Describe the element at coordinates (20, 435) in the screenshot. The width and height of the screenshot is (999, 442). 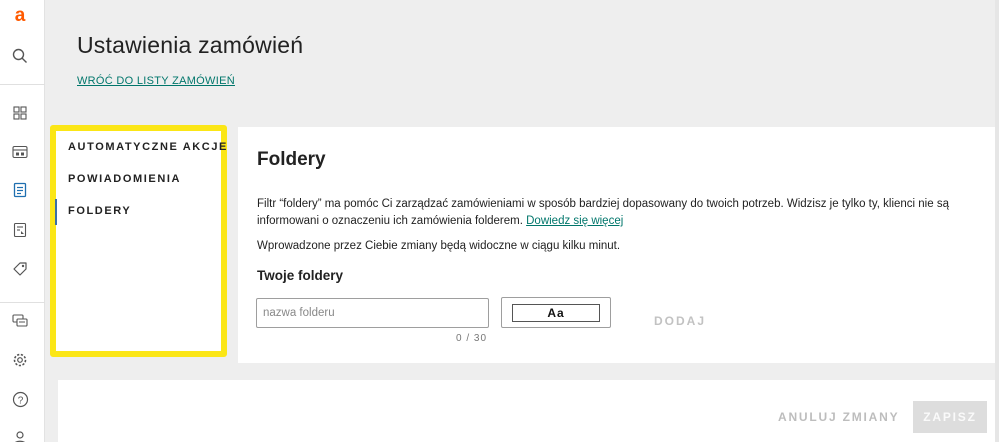
I see `user-icon` at that location.